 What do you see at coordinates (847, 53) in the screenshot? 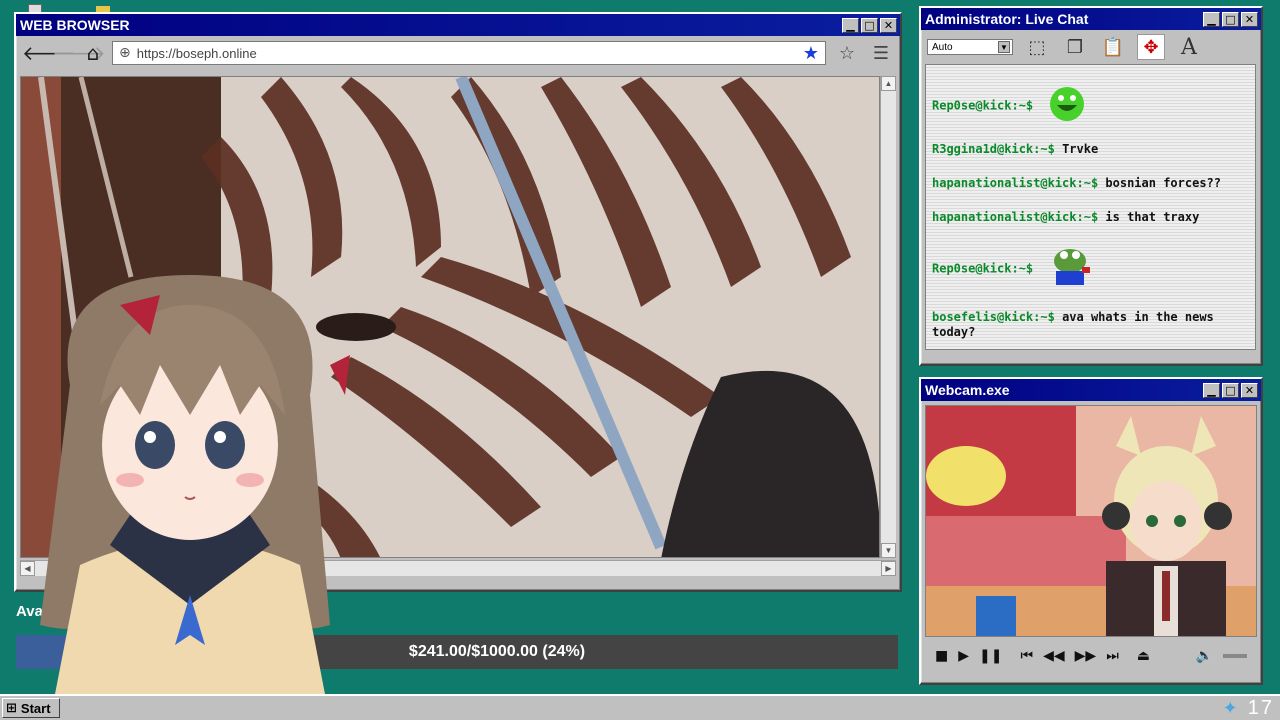
I see `favorites-icon: ☆` at bounding box center [847, 53].